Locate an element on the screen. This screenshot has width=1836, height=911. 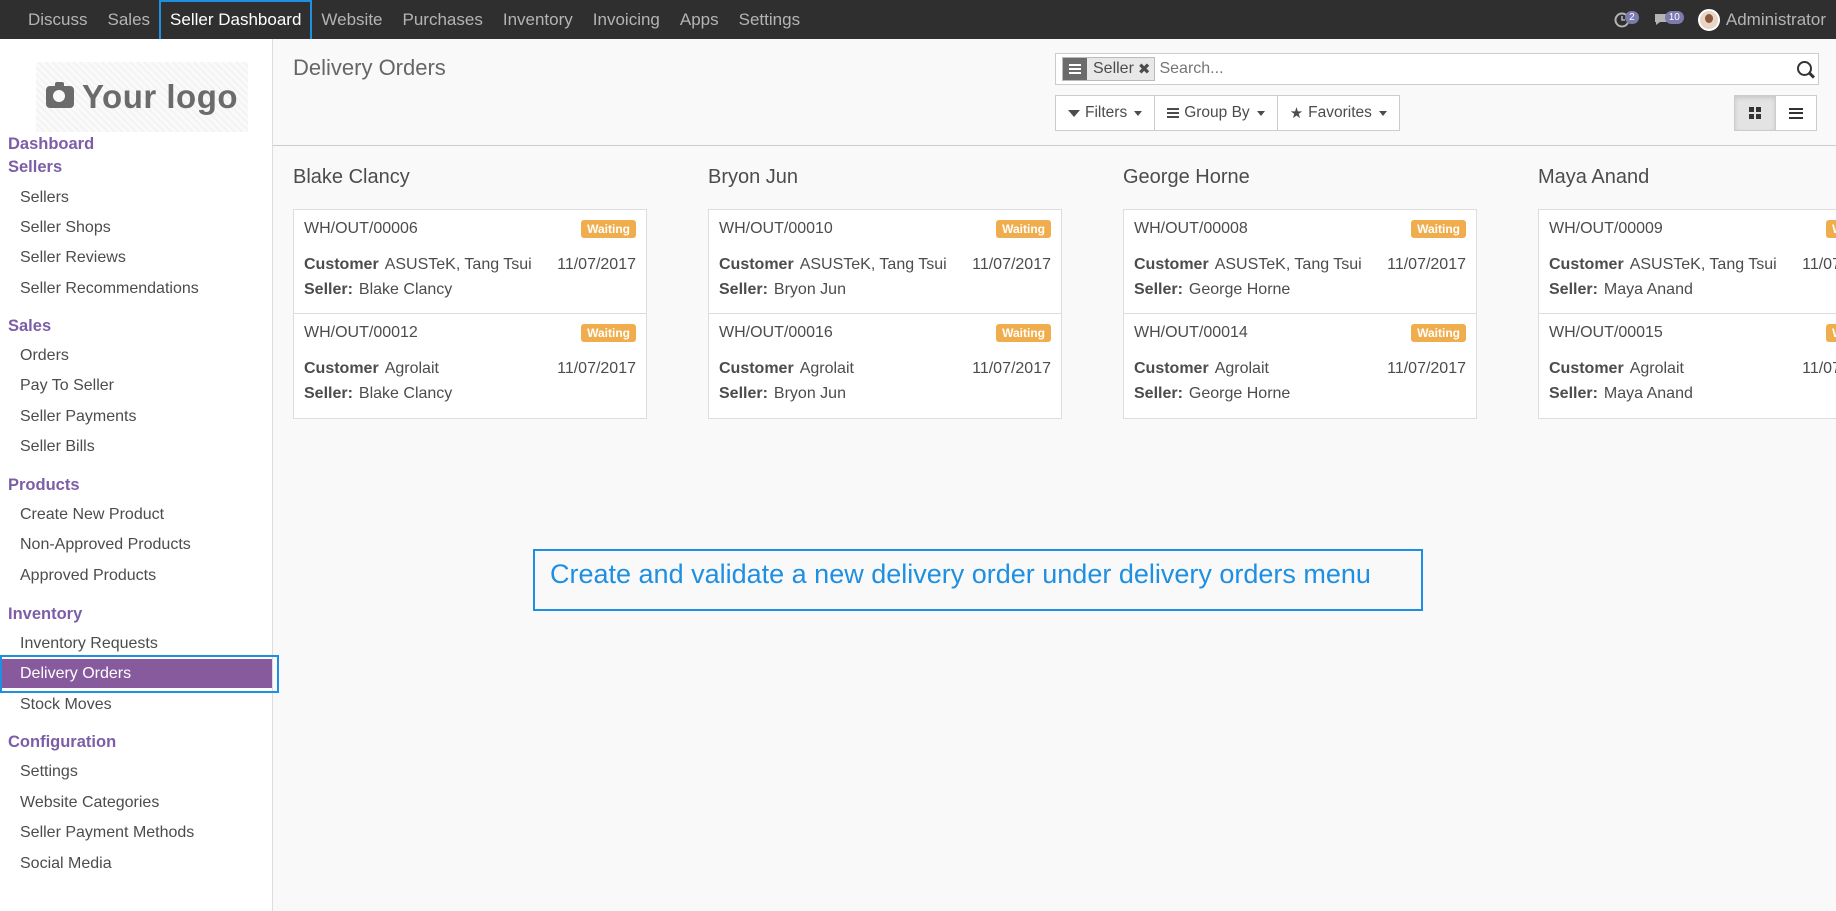
remove-facet-icon: ✖ is located at coordinates (1146, 69).